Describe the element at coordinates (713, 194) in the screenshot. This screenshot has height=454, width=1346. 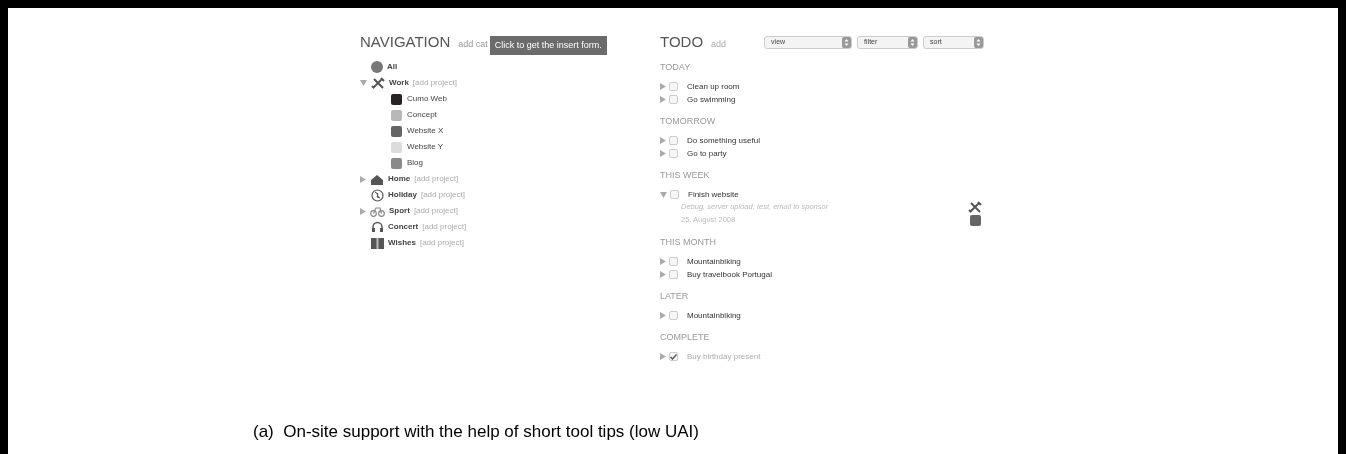
I see `todo-item: Finish website` at that location.